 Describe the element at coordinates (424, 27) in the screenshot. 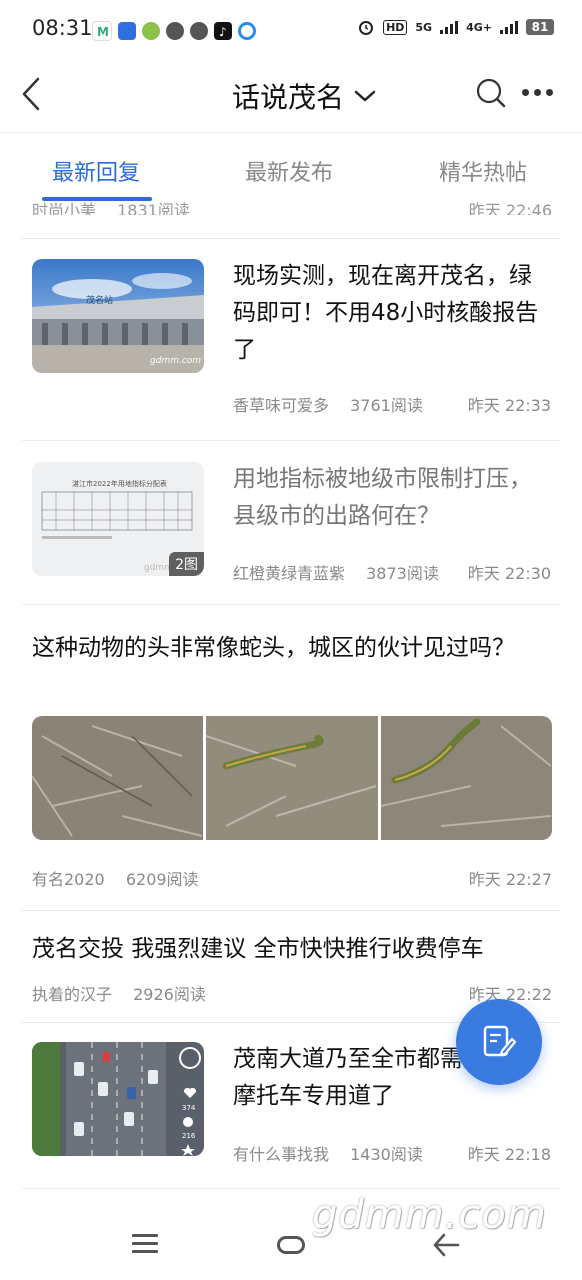

I see `5g-indicator: 5G` at that location.